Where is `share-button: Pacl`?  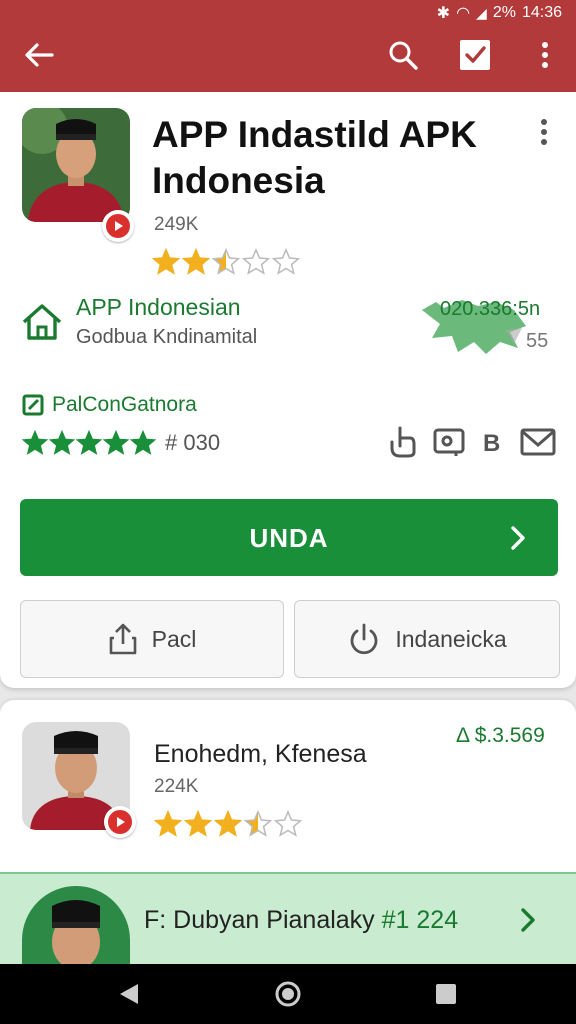
share-button: Pacl is located at coordinates (152, 639).